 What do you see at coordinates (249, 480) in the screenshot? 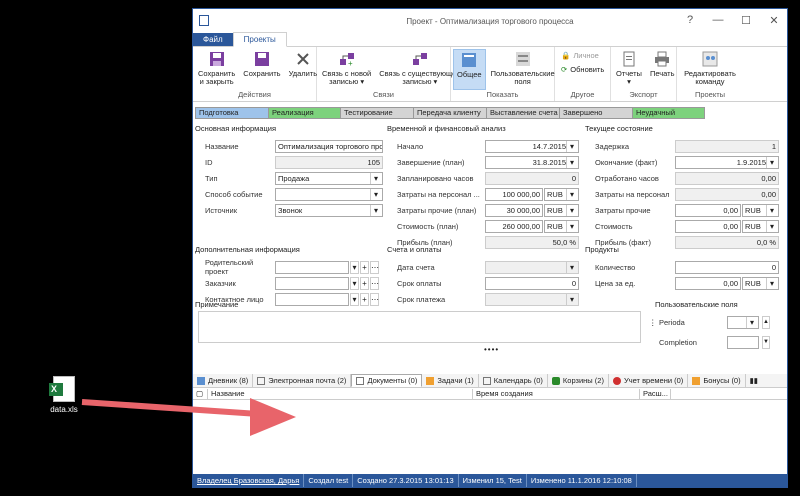
I see `owner-link: Владелец Бразовская, Дарья` at bounding box center [249, 480].